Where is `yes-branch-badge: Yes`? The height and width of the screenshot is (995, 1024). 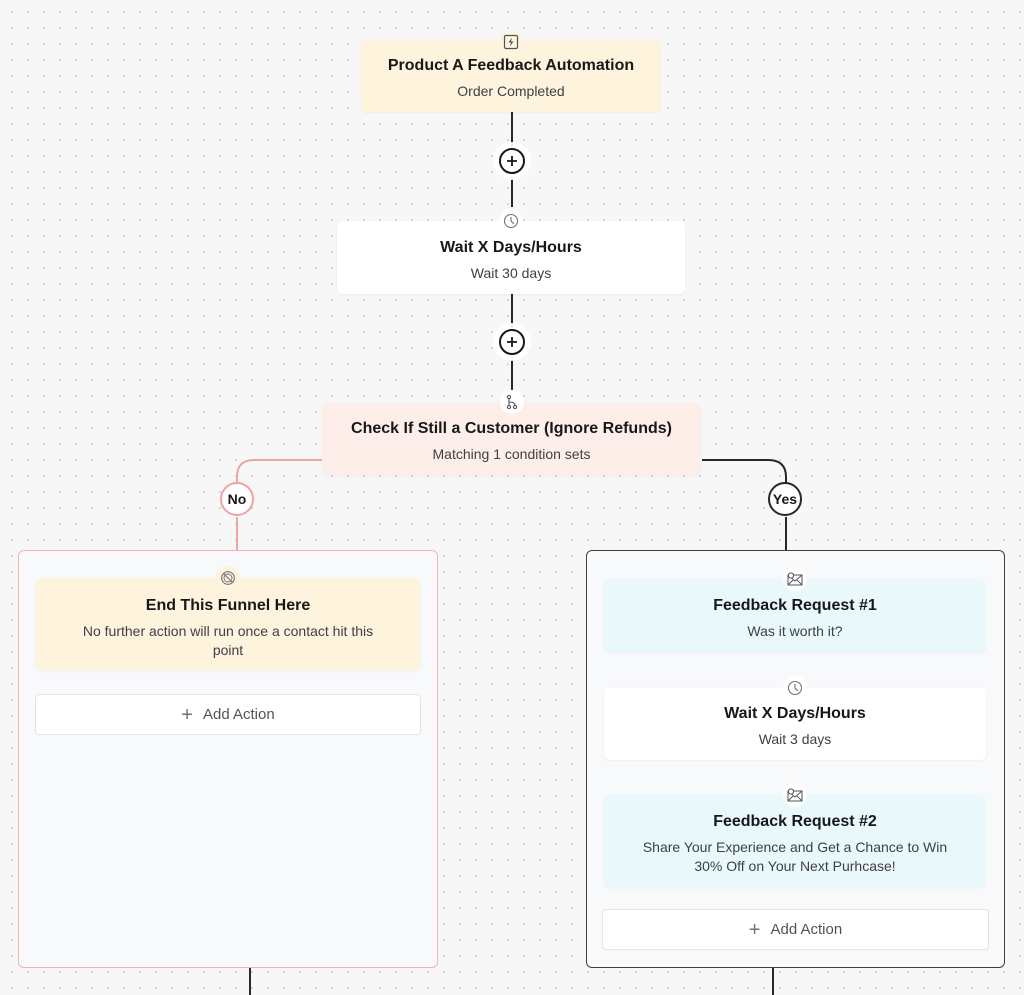 yes-branch-badge: Yes is located at coordinates (785, 499).